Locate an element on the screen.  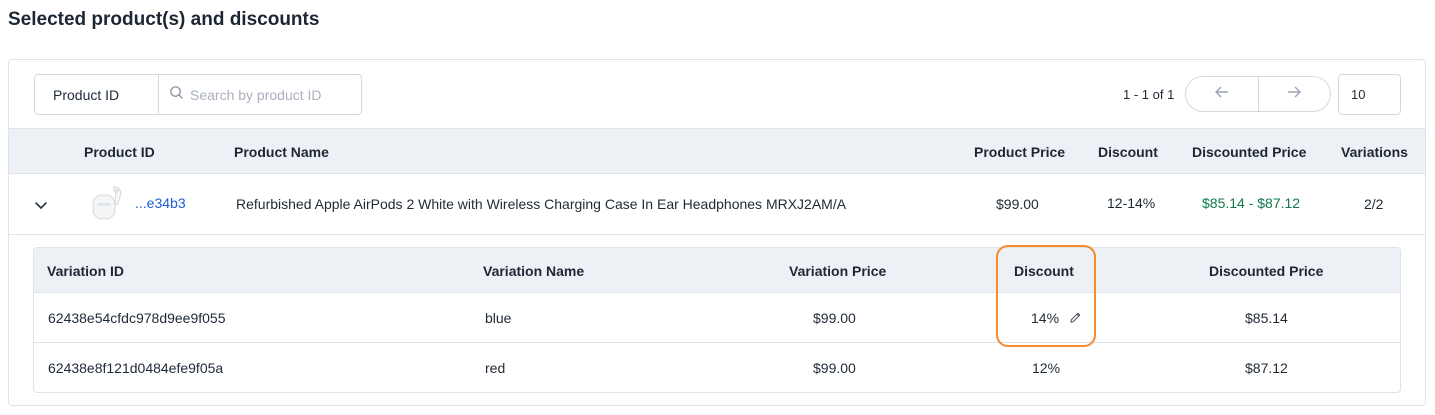
pencil-icon is located at coordinates (1075, 319).